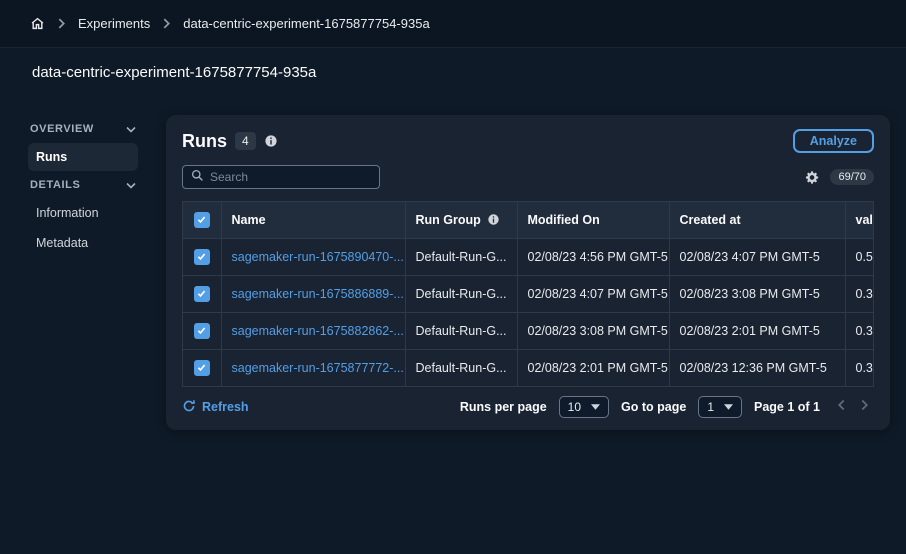 Image resolution: width=906 pixels, height=554 pixels. What do you see at coordinates (189, 407) in the screenshot?
I see `refresh-icon` at bounding box center [189, 407].